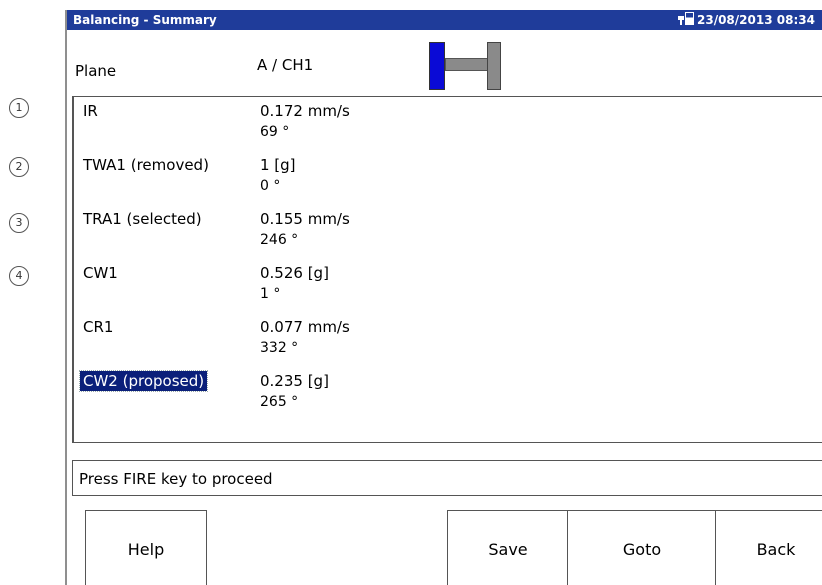 Image resolution: width=822 pixels, height=585 pixels. What do you see at coordinates (285, 65) in the screenshot?
I see `plane-value: A / CH1` at bounding box center [285, 65].